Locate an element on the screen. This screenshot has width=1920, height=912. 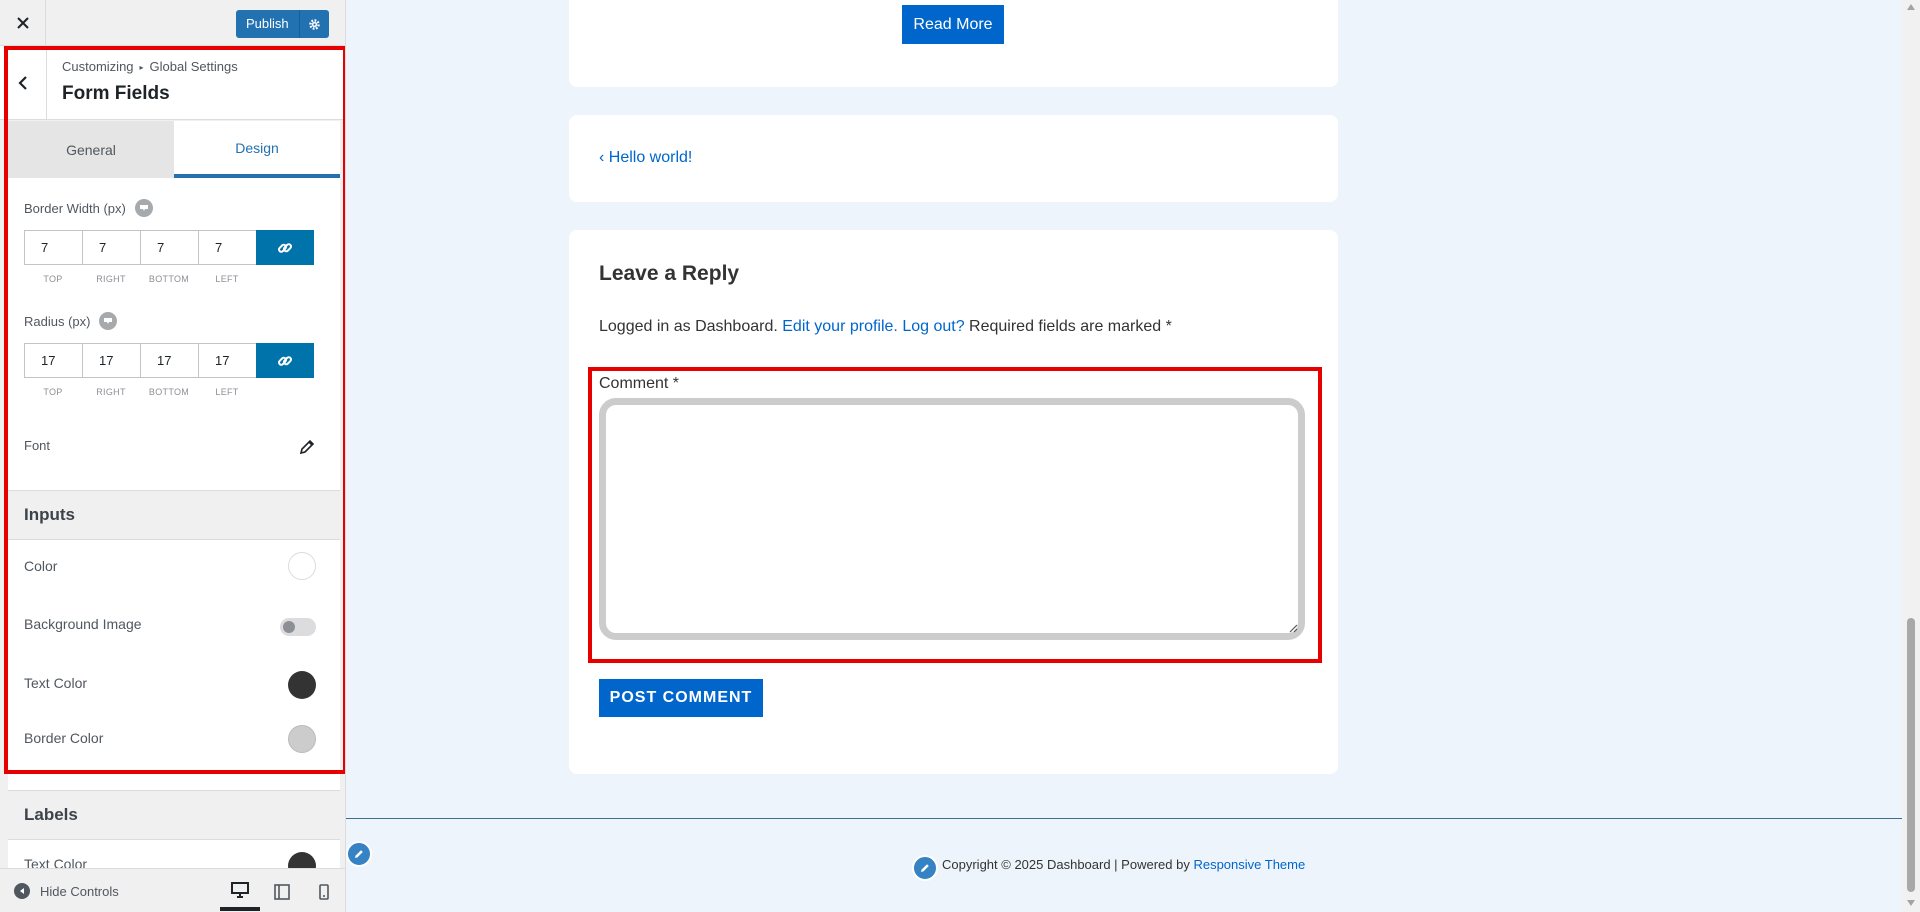
border-width-inputs: 7 7 7 7 is located at coordinates (170, 247).